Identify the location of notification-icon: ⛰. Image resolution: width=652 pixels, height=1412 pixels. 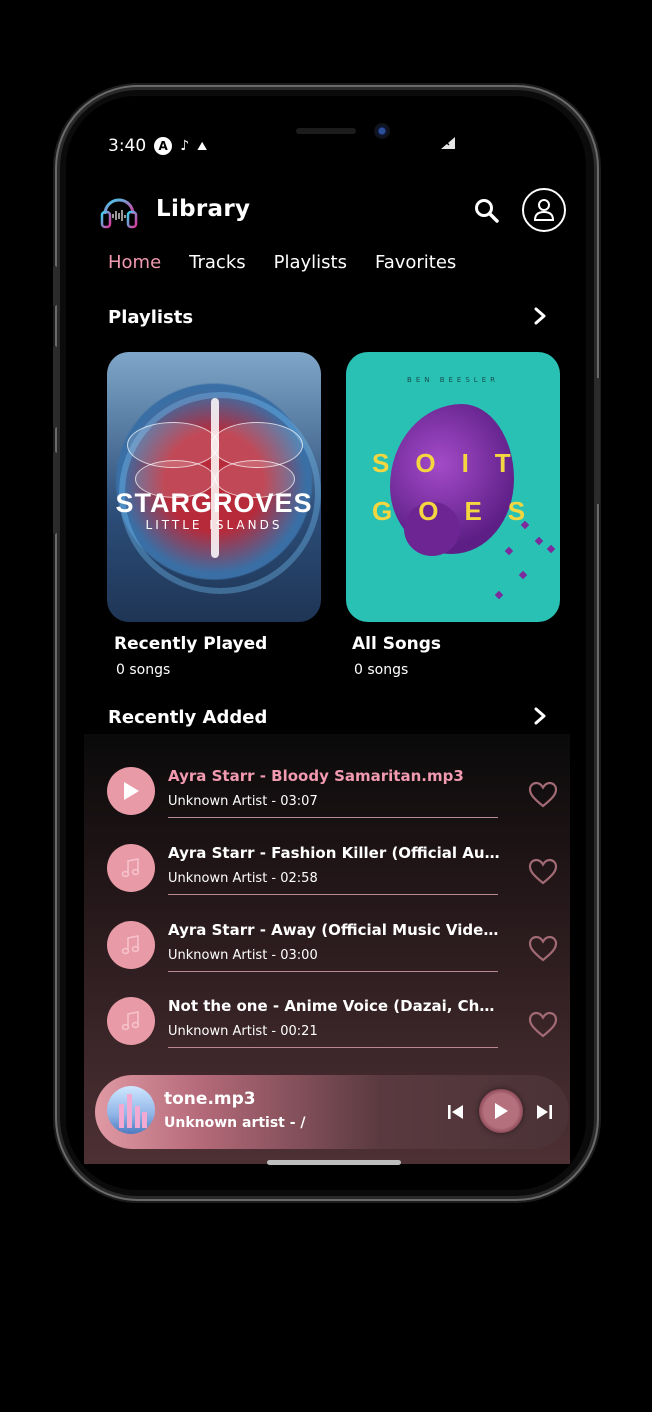
(202, 145).